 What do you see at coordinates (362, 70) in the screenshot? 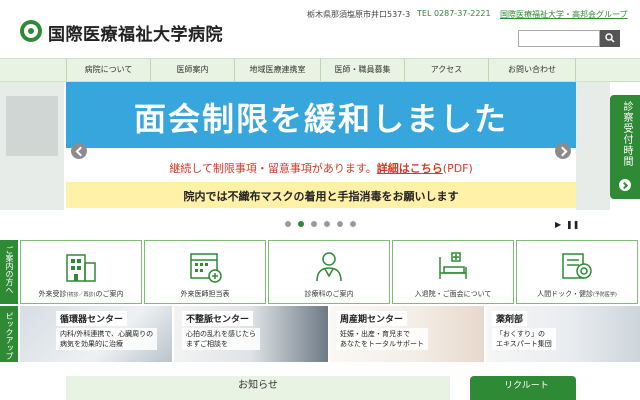
I see `nav-item-recruit: 医師・職員募集` at bounding box center [362, 70].